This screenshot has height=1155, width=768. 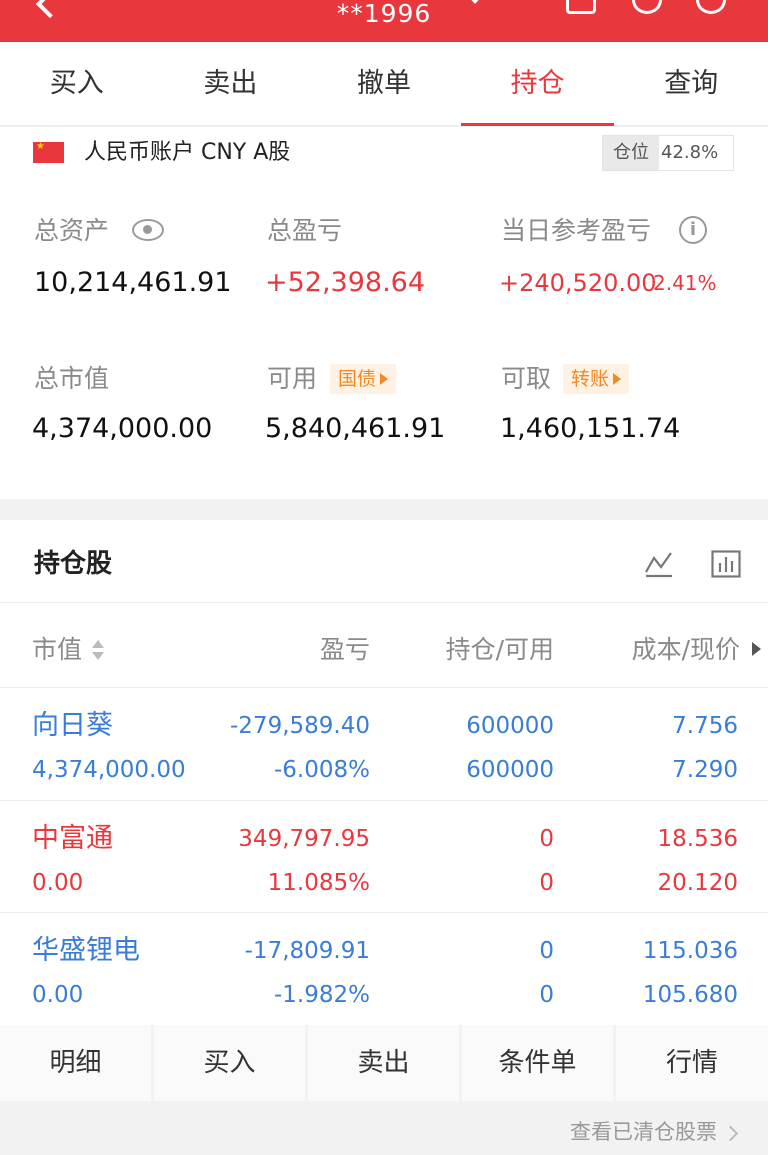 I want to click on stock-cost: 18.536, so click(x=697, y=839).